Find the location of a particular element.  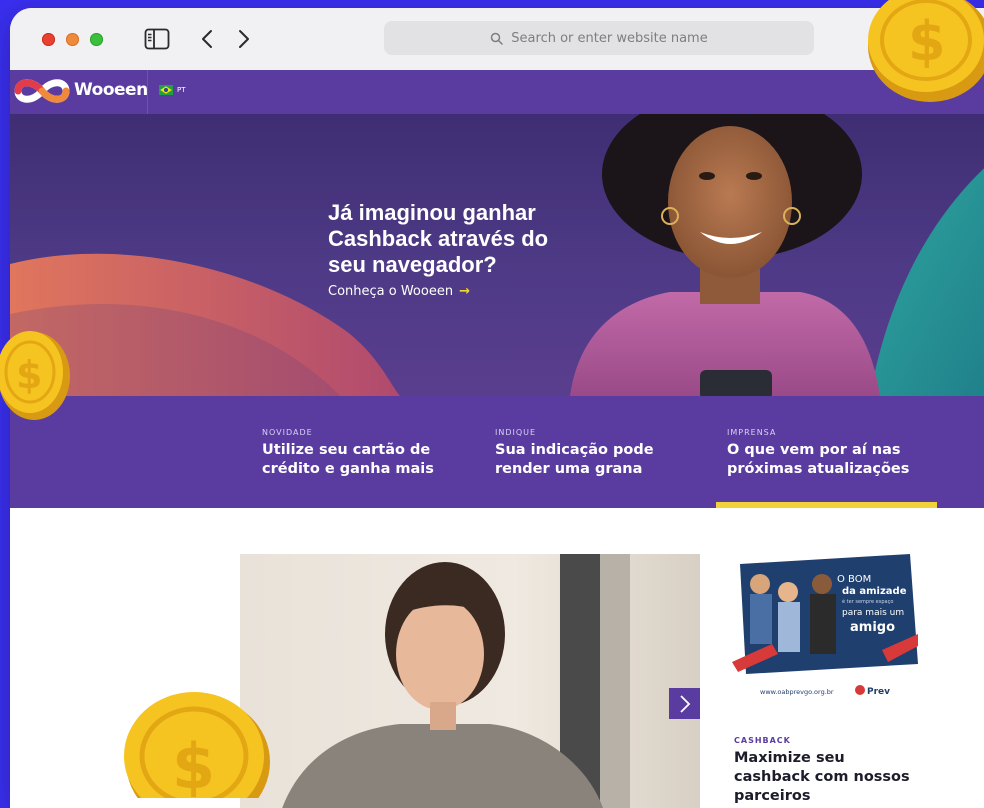

arrow-right-icon: → is located at coordinates (464, 291).